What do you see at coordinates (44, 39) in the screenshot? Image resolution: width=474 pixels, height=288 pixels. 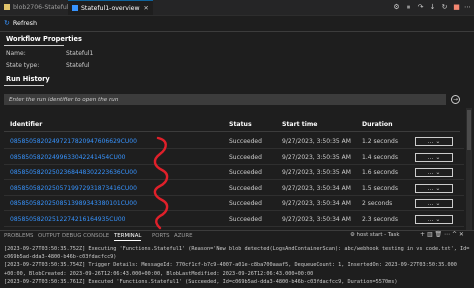 I see `workflow-properties-title: Workflow Properties` at bounding box center [44, 39].